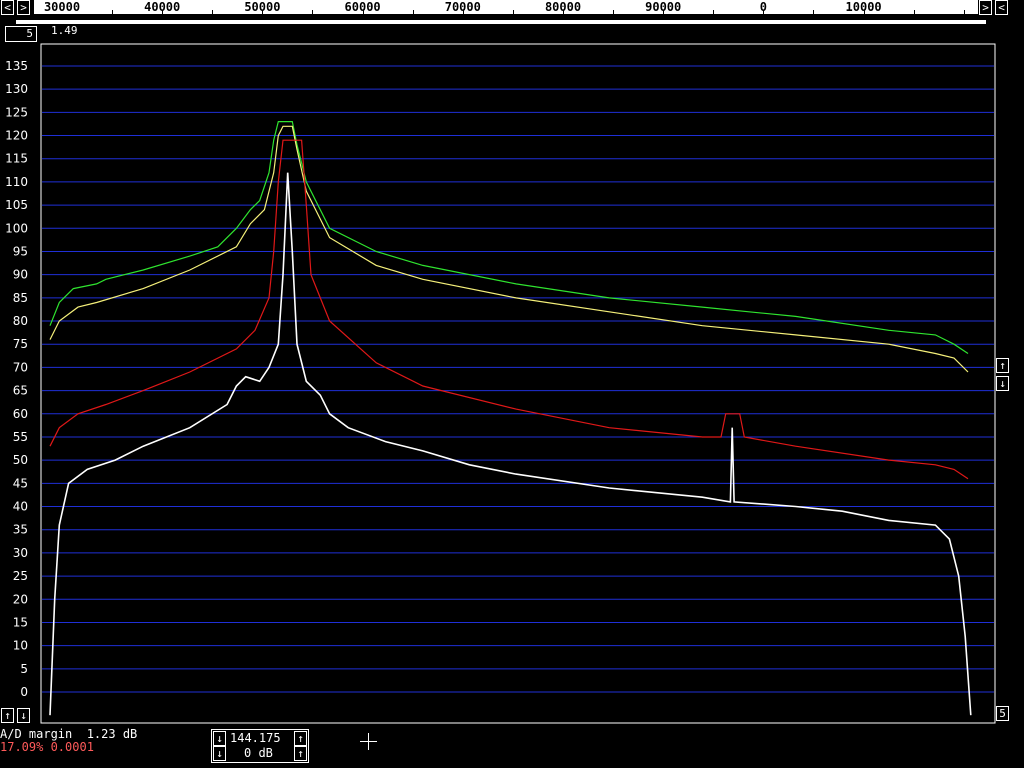 The width and height of the screenshot is (1024, 768). Describe the element at coordinates (1002, 383) in the screenshot. I see `scale-down-button: ↓` at that location.